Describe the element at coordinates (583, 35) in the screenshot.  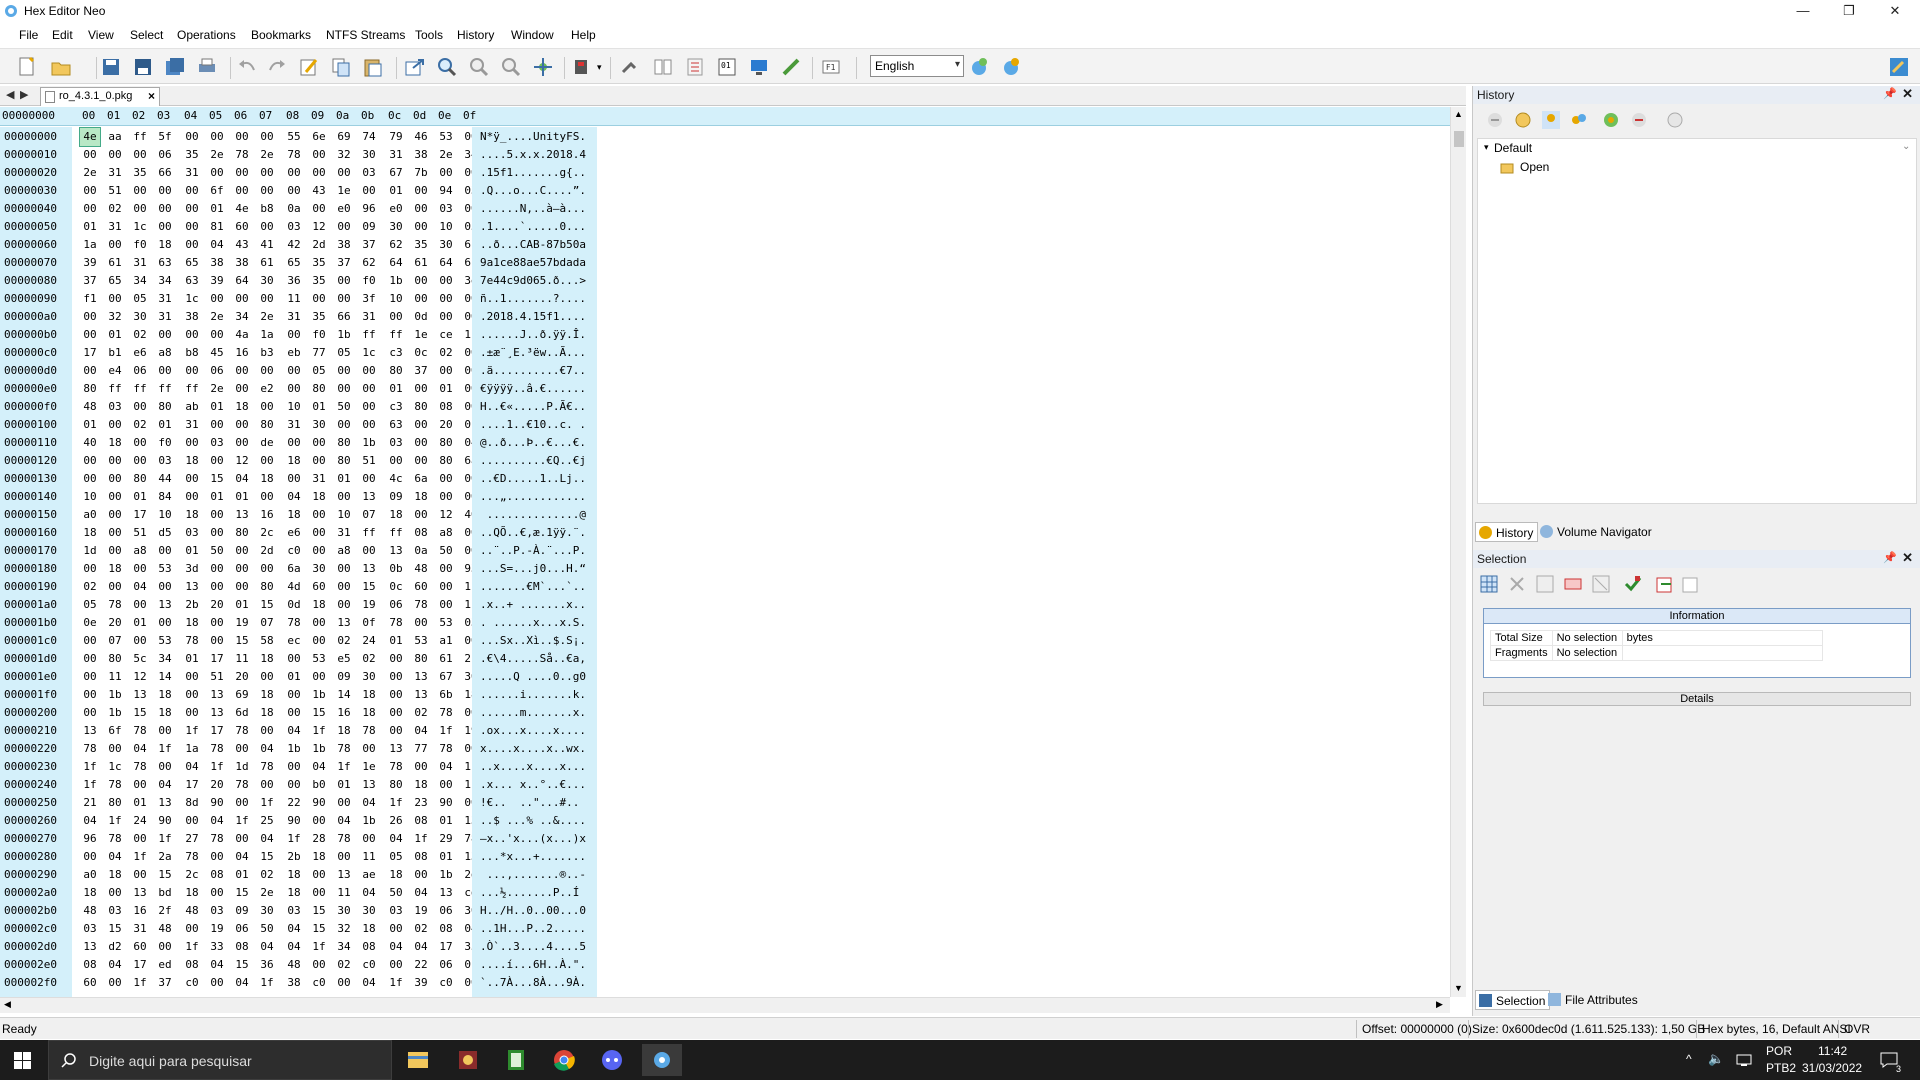
I see `menu-help: Help` at that location.